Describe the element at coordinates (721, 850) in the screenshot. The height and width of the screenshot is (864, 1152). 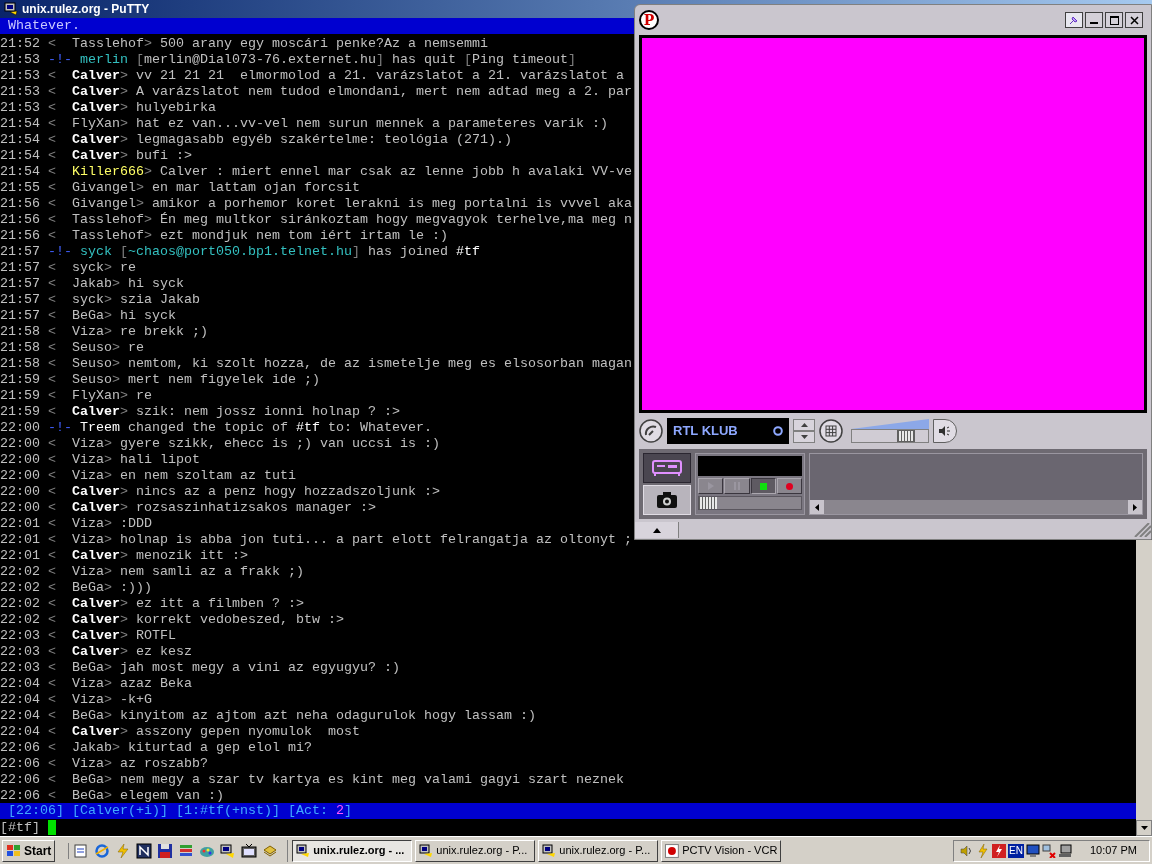
I see `taskbar-button: PCTV Vision - VCR` at that location.